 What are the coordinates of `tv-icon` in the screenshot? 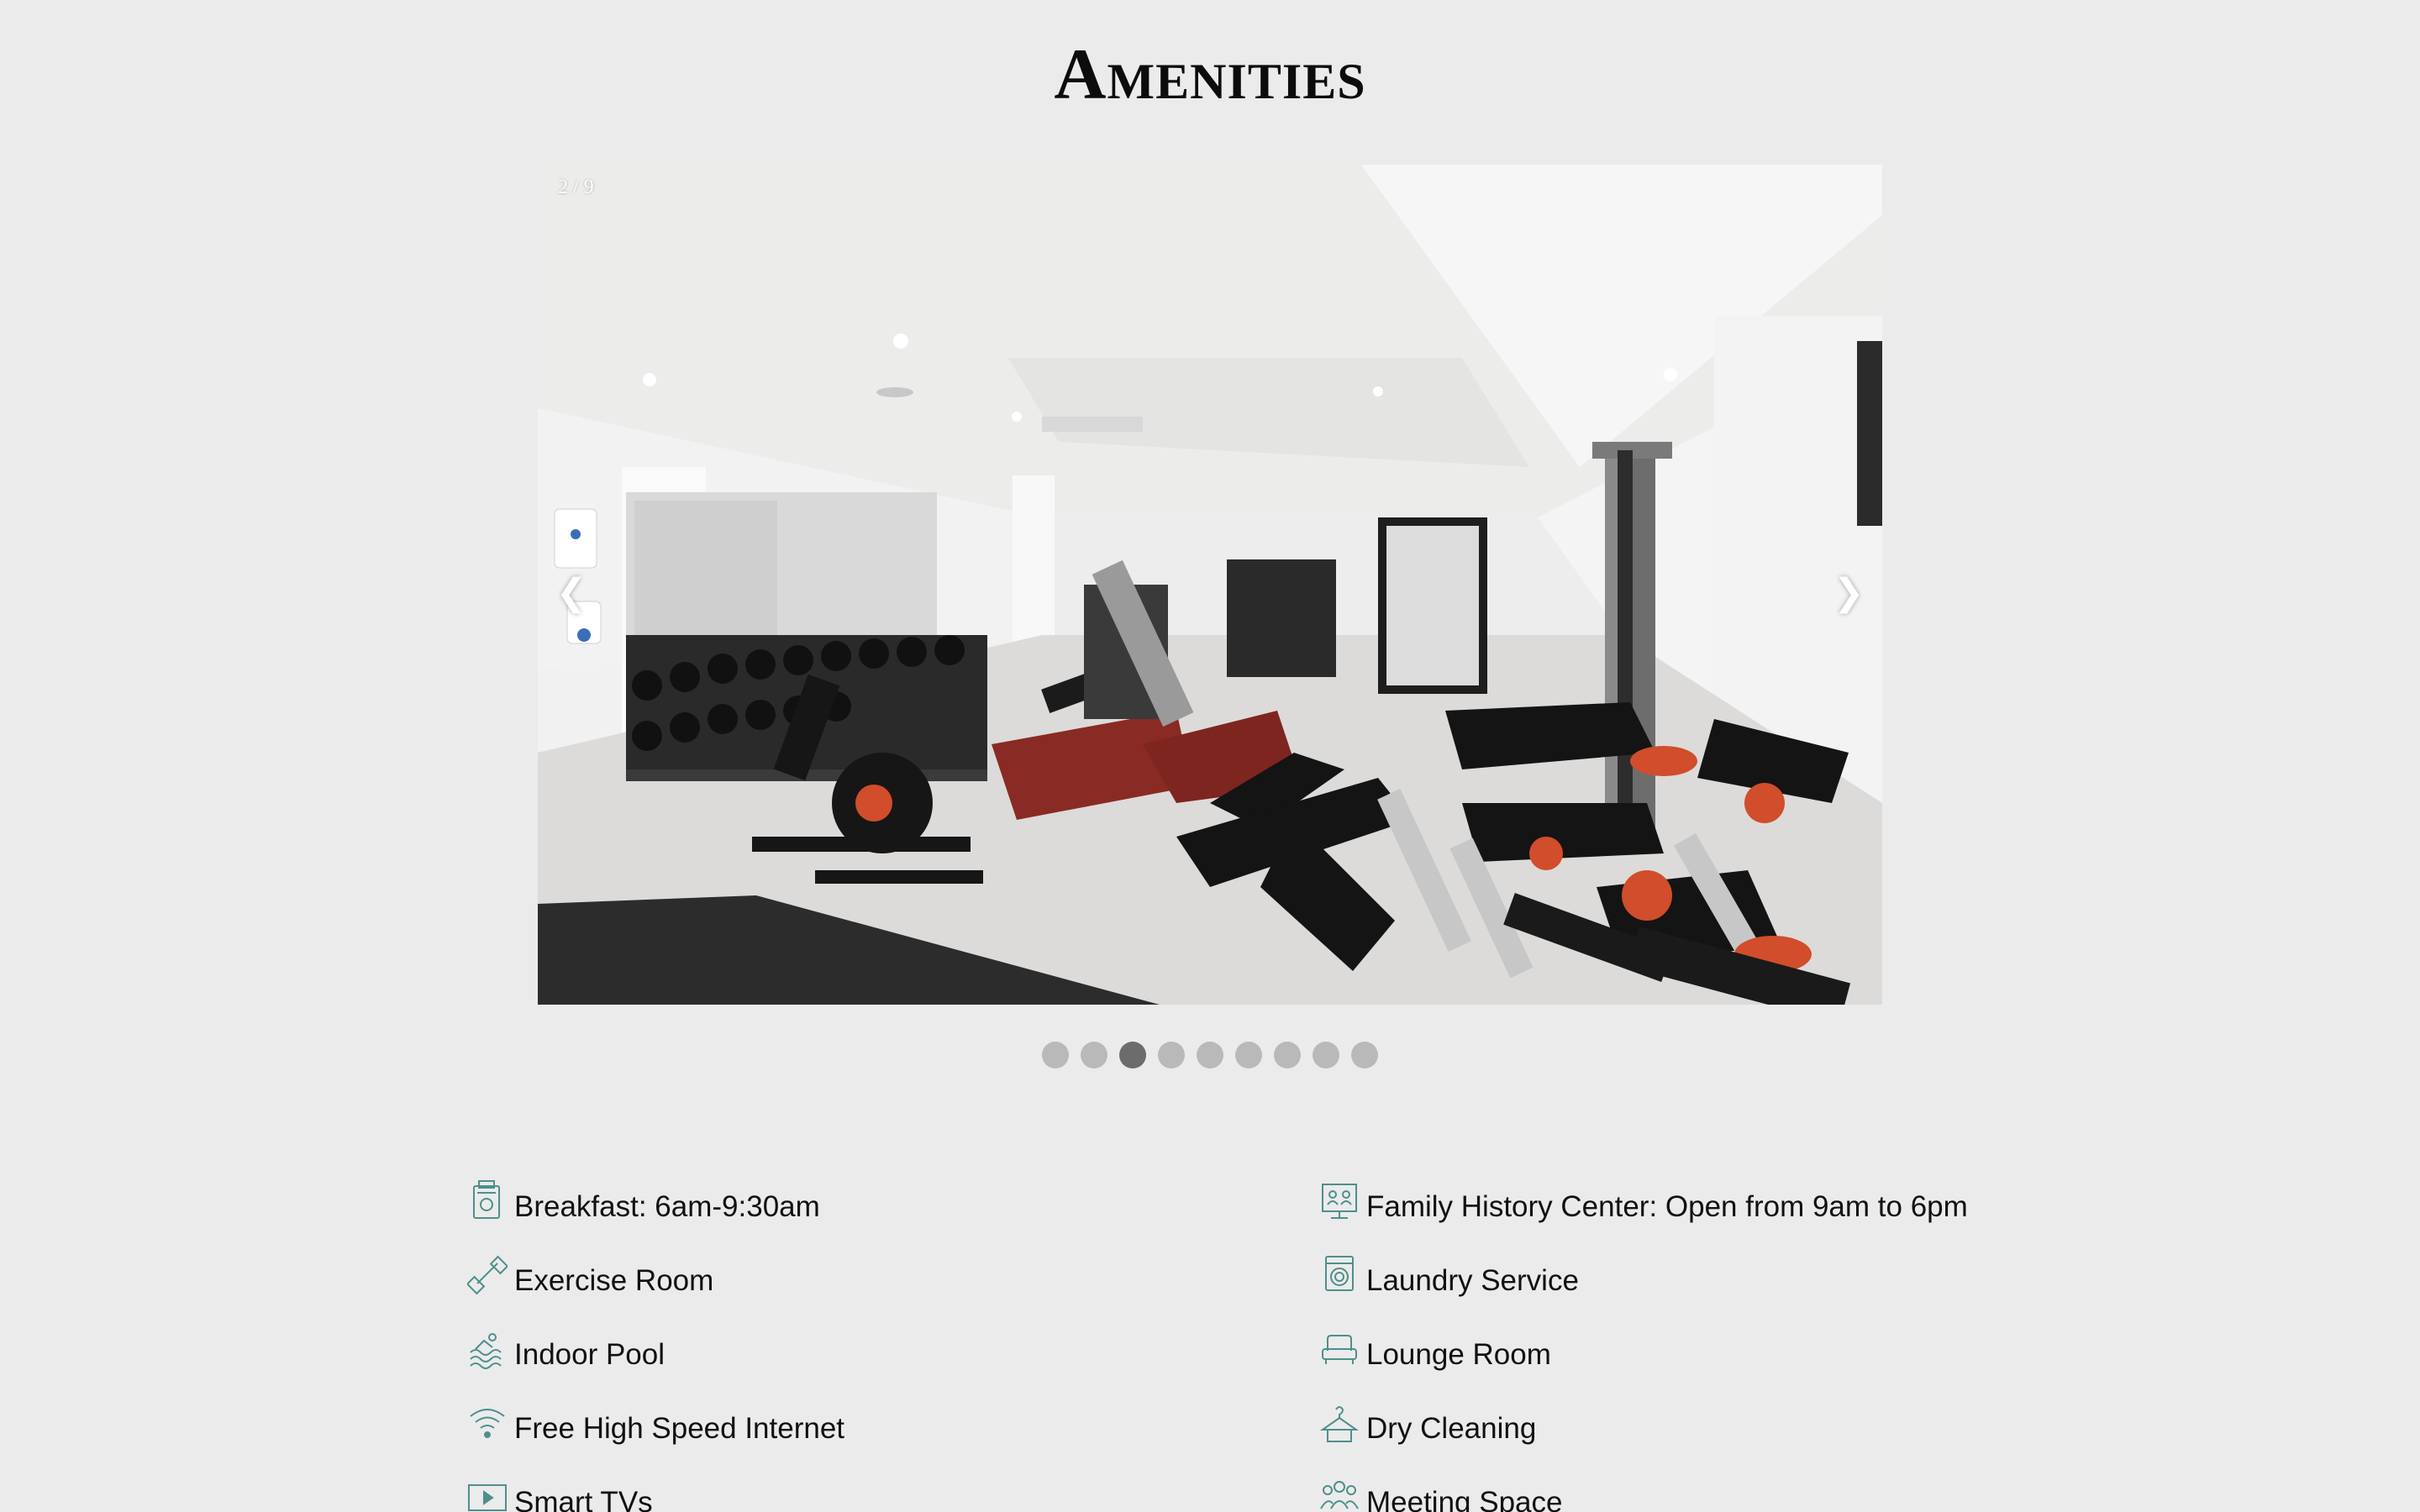 It's located at (487, 1493).